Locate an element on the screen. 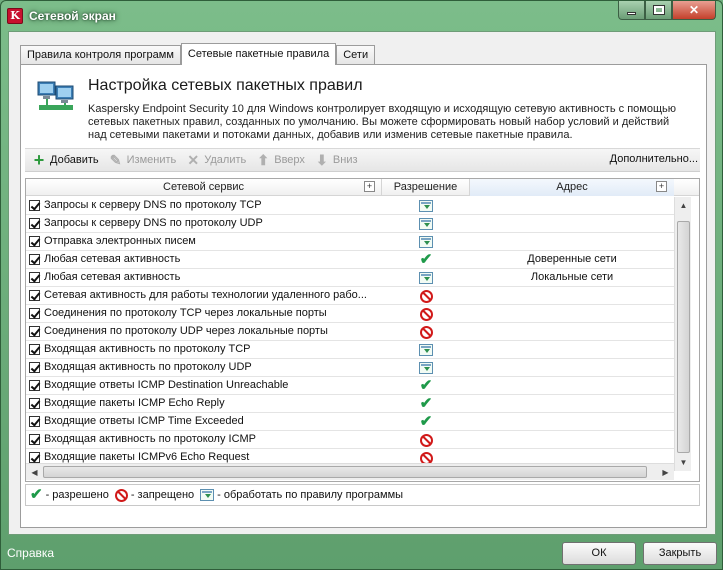 This screenshot has width=723, height=570. close-window-button: ✕ is located at coordinates (694, 10).